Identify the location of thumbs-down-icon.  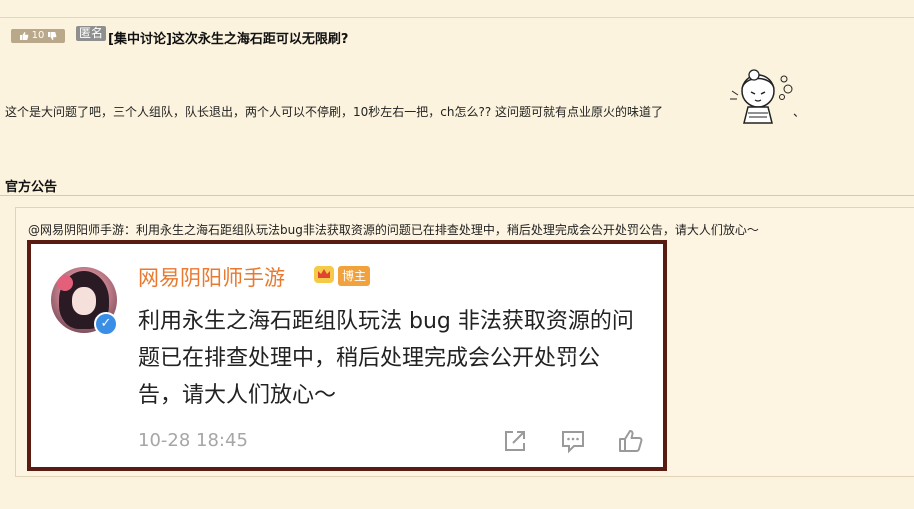
(52, 36).